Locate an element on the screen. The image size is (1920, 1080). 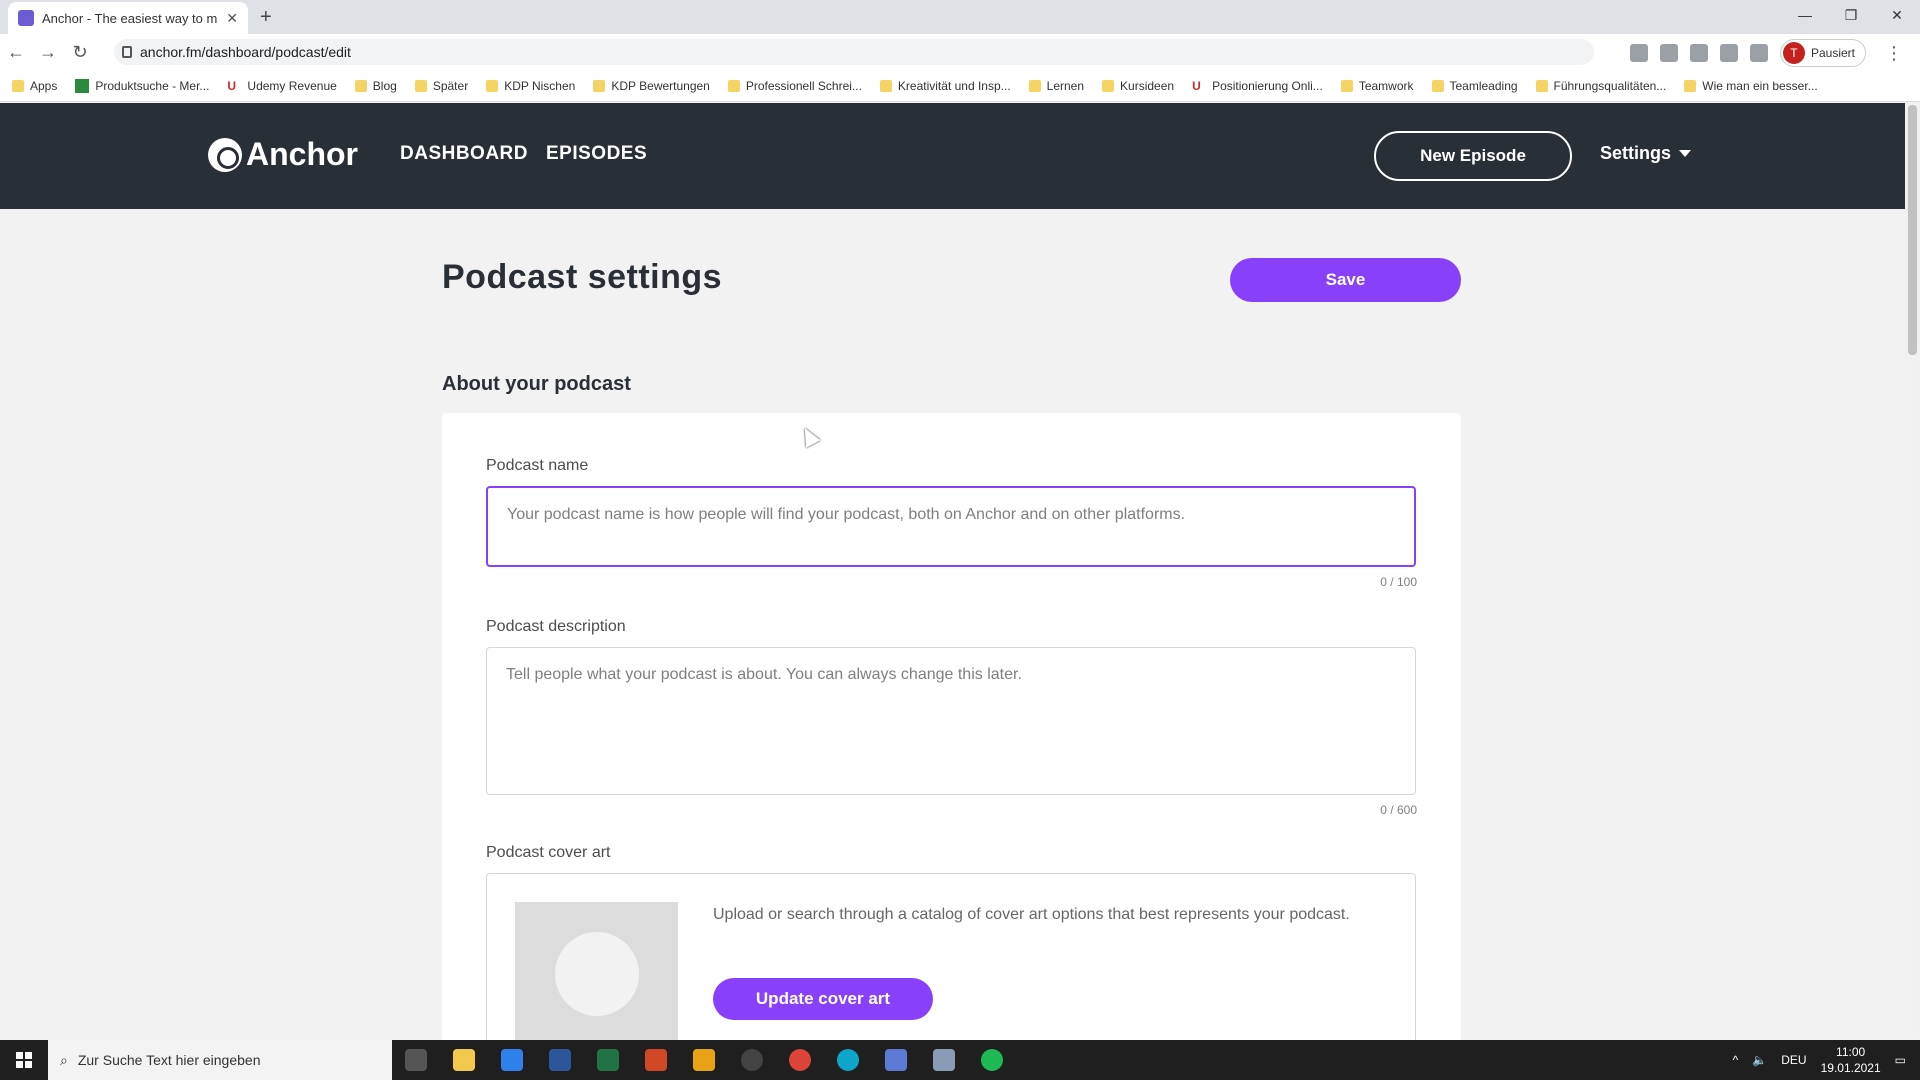
profile-button: T Pausiert is located at coordinates (1822, 53).